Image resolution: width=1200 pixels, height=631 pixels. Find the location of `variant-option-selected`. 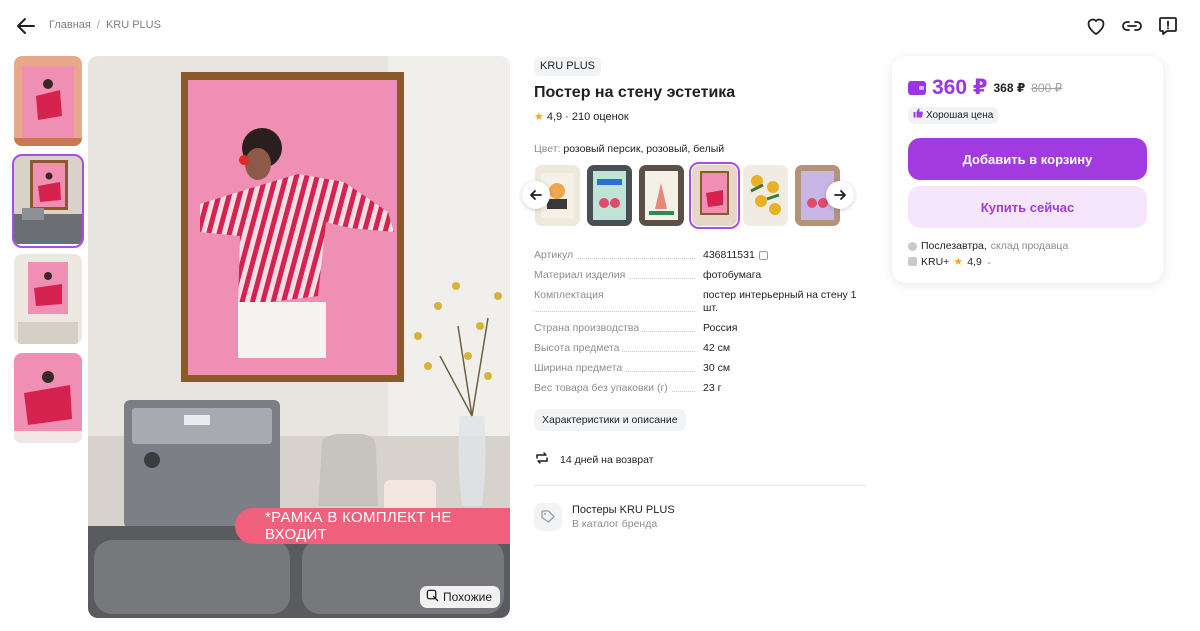

variant-option-selected is located at coordinates (714, 195).